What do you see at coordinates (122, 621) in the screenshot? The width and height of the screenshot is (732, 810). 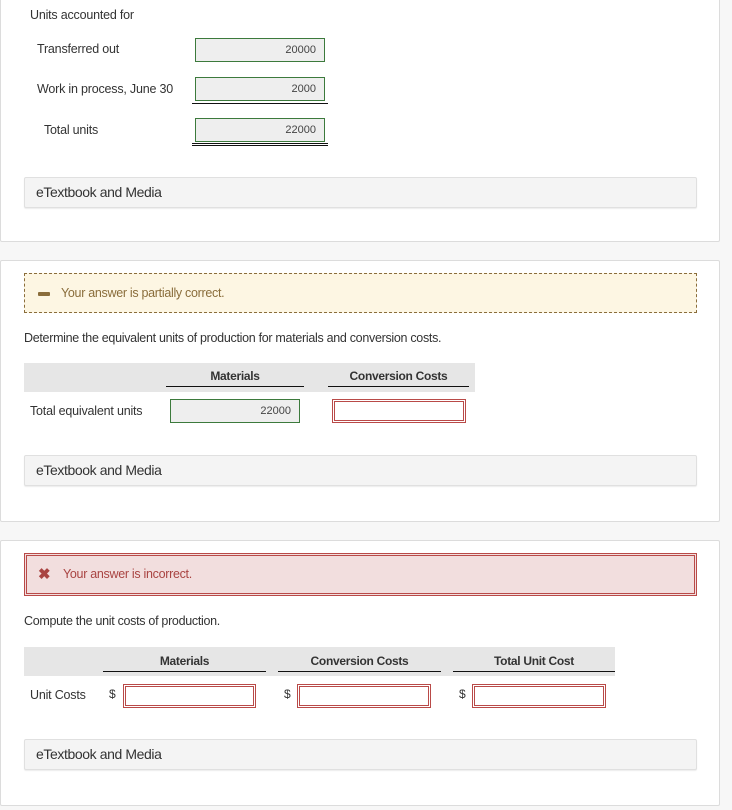 I see `question-prompt: Compute the unit costs of production.` at bounding box center [122, 621].